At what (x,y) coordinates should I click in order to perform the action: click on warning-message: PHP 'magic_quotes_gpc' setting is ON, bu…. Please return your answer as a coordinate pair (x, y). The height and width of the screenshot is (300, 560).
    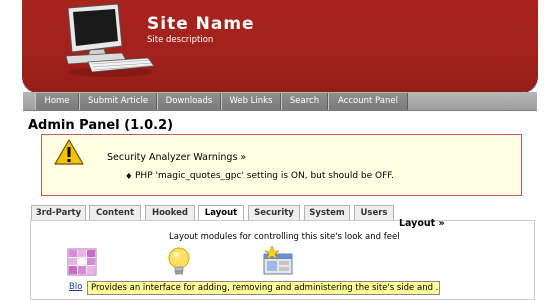
    Looking at the image, I should click on (264, 176).